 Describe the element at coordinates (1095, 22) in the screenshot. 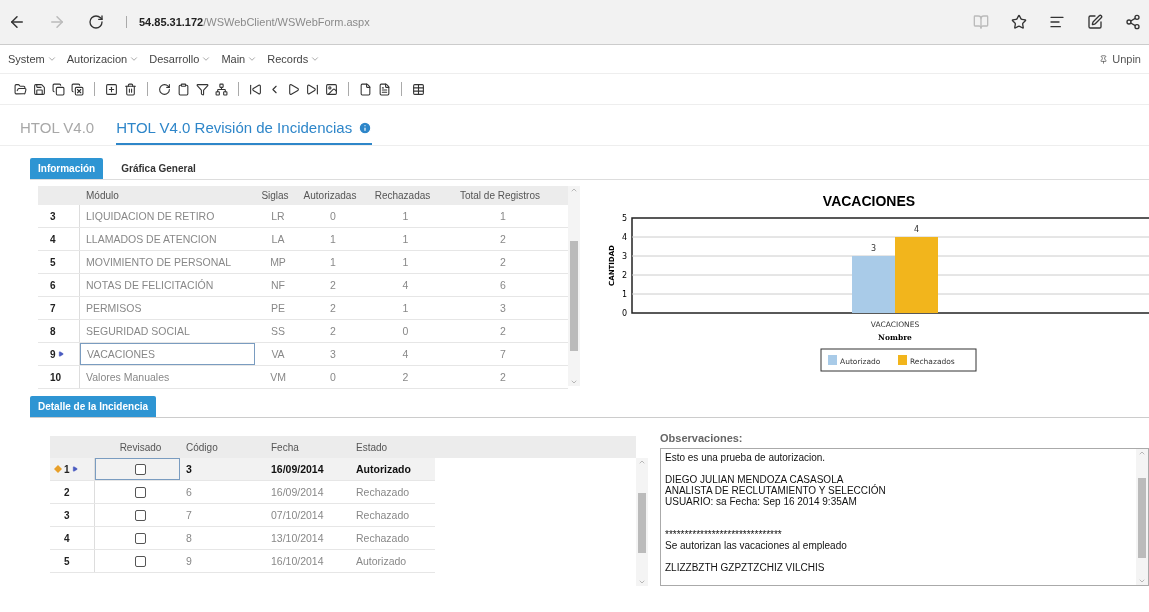

I see `note-pen-icon` at that location.